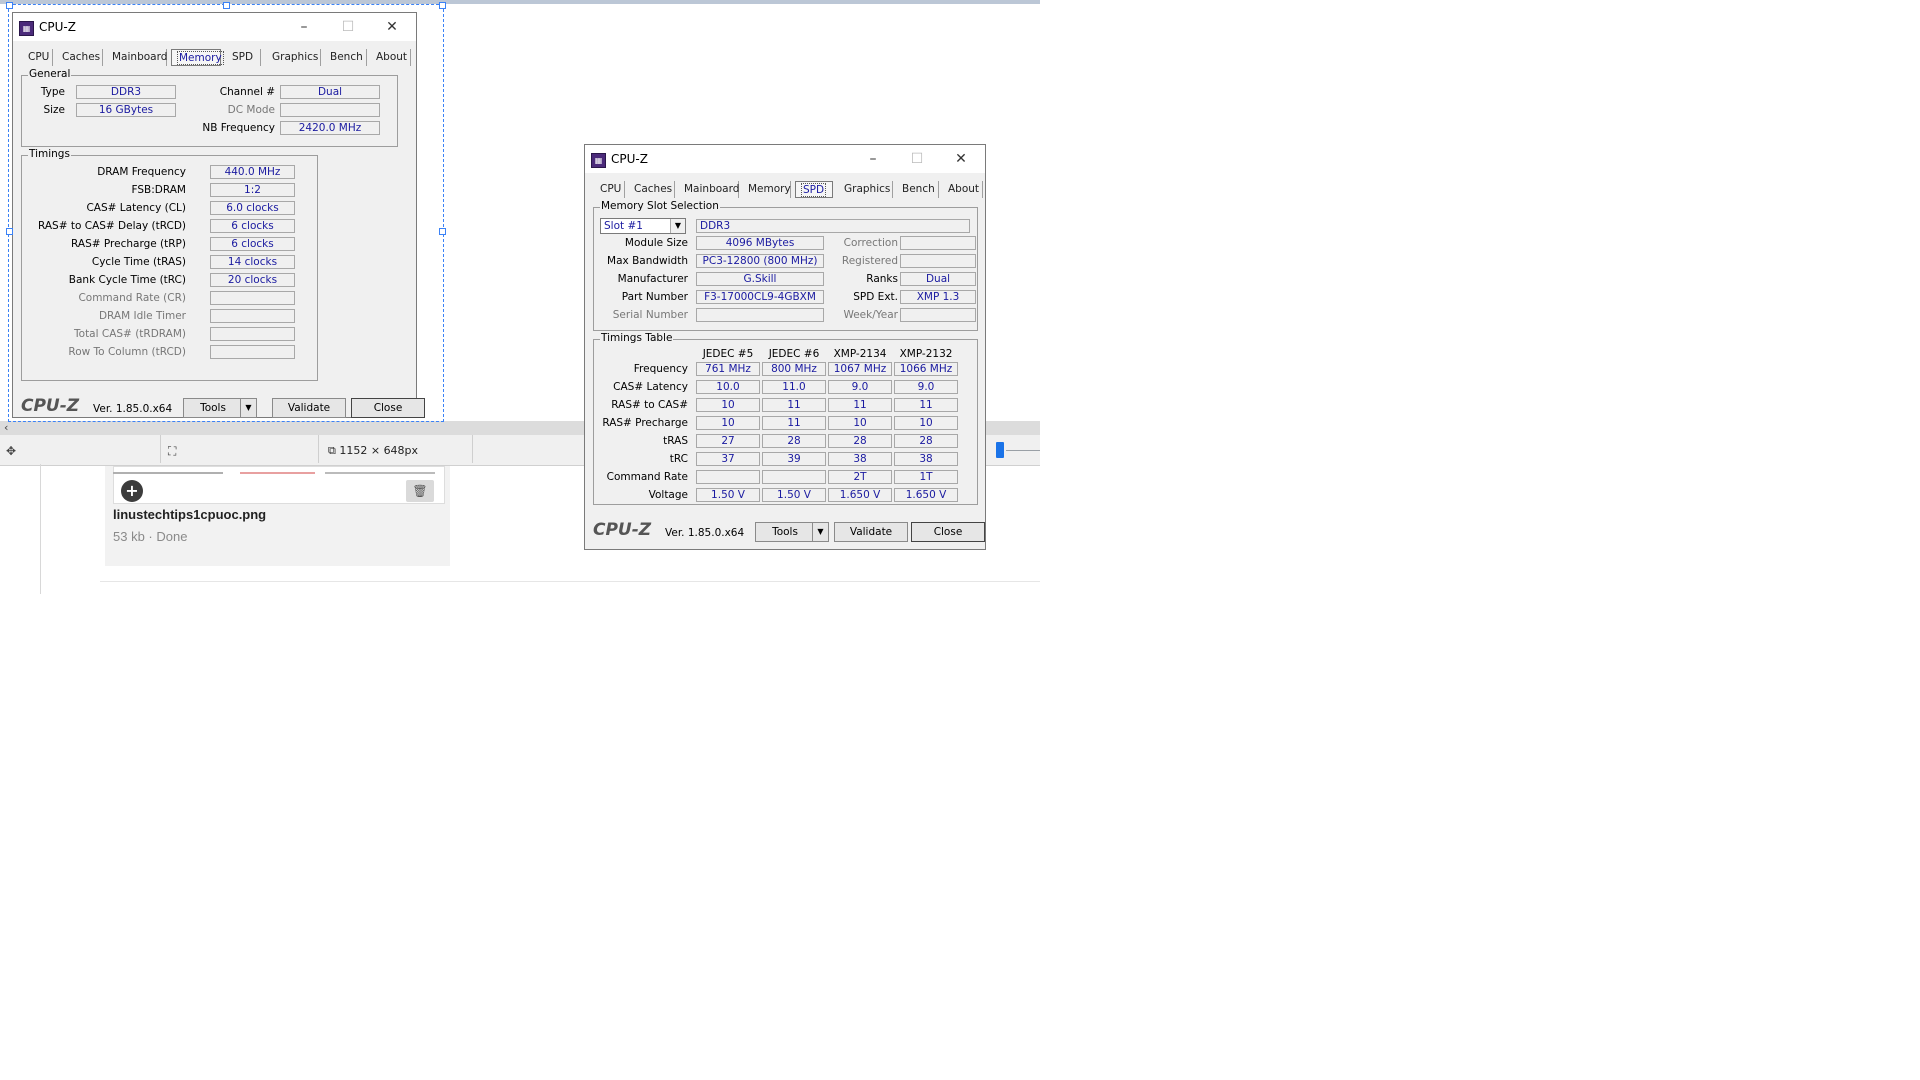 Image resolution: width=1920 pixels, height=1080 pixels. What do you see at coordinates (647, 477) in the screenshot?
I see `row-label: Command Rate` at bounding box center [647, 477].